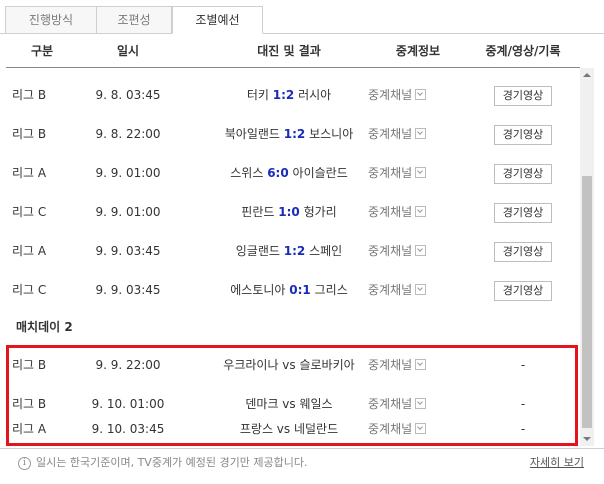 This screenshot has height=484, width=604. I want to click on table-row: 리그 C 9. 9. 01:00 핀란드 1:0 헝가리 중계채널 경기영상, so click(293, 212).